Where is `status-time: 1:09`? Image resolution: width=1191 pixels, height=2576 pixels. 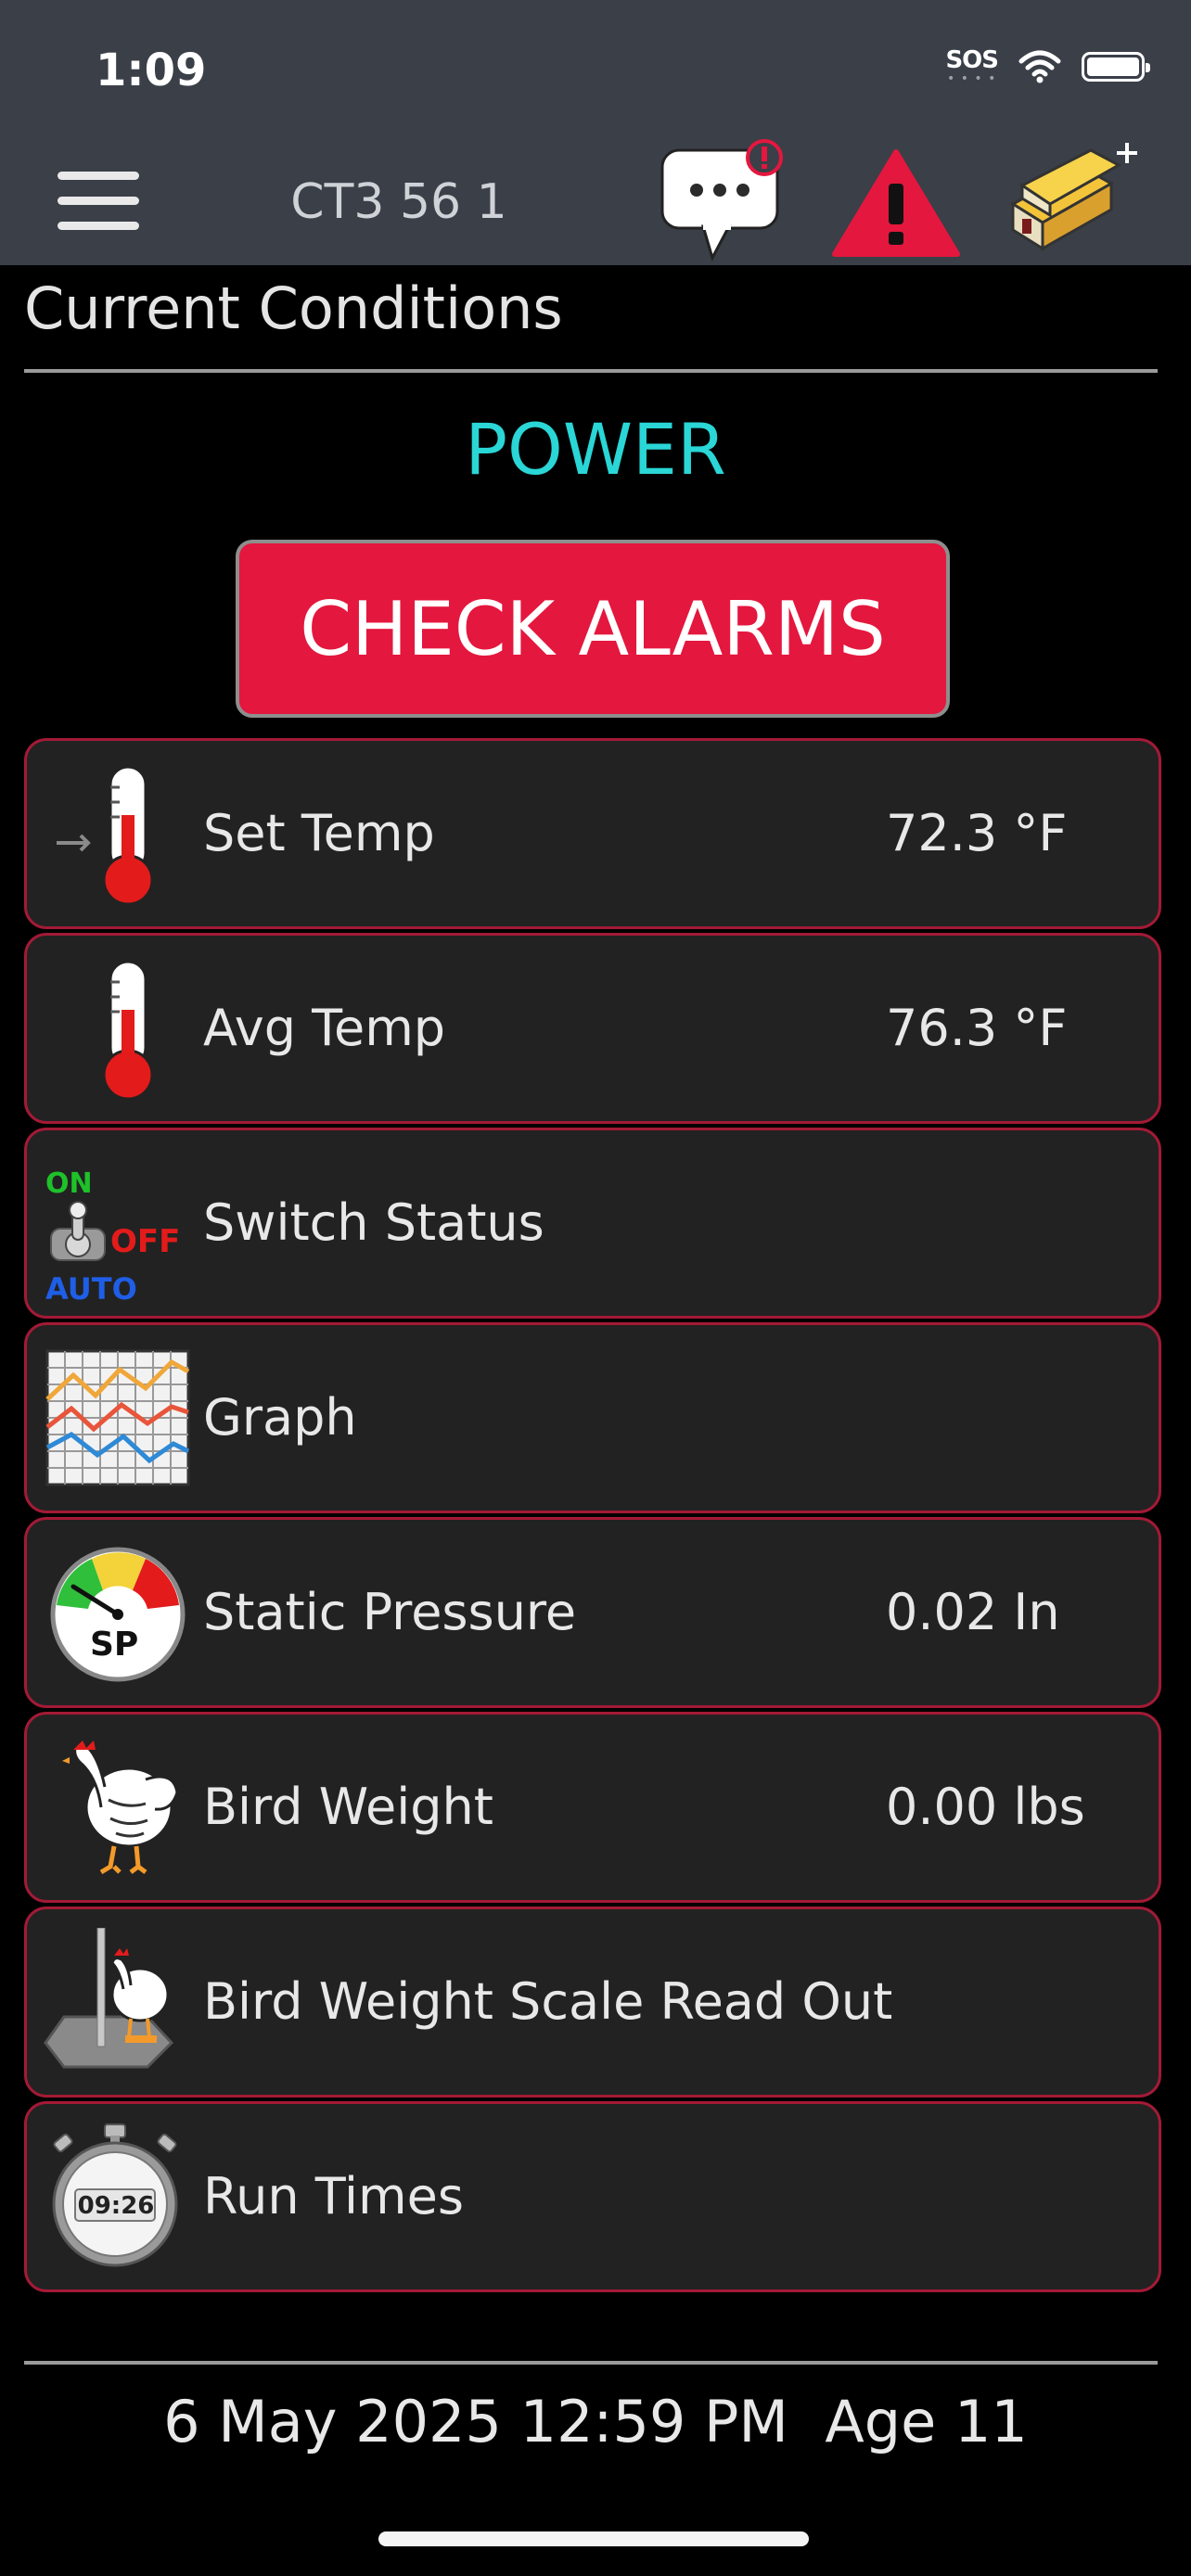
status-time: 1:09 is located at coordinates (151, 71).